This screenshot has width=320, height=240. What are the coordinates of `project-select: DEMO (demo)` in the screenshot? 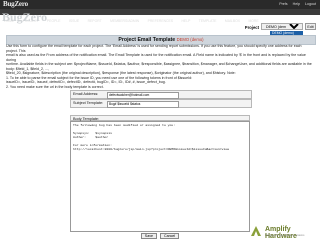 It's located at (282, 26).